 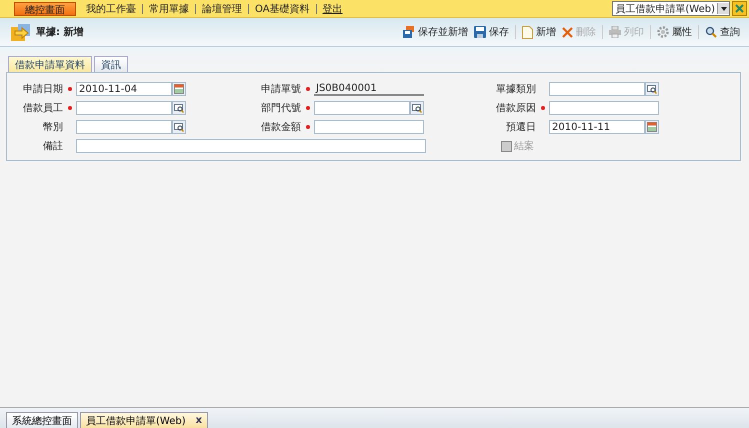 I want to click on window-tab: 系統總控畫面, so click(x=42, y=420).